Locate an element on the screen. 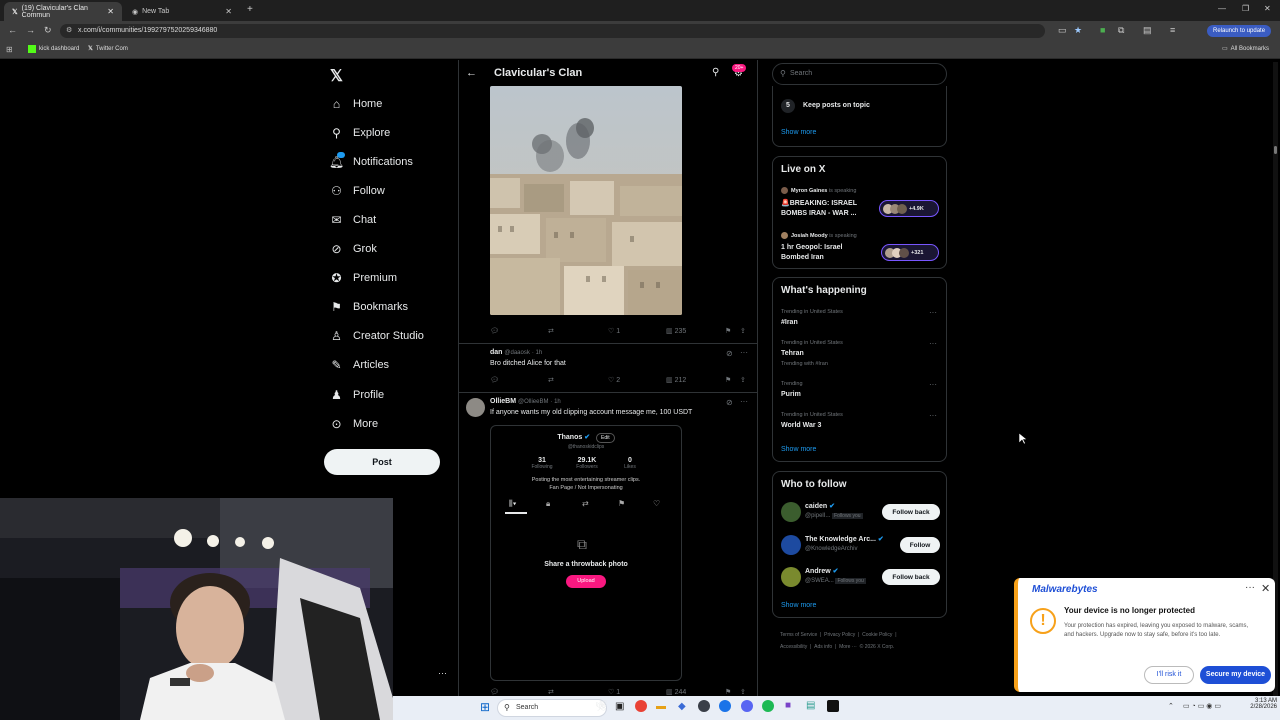 The height and width of the screenshot is (720, 1280). cast-icon: ▭ is located at coordinates (1062, 30).